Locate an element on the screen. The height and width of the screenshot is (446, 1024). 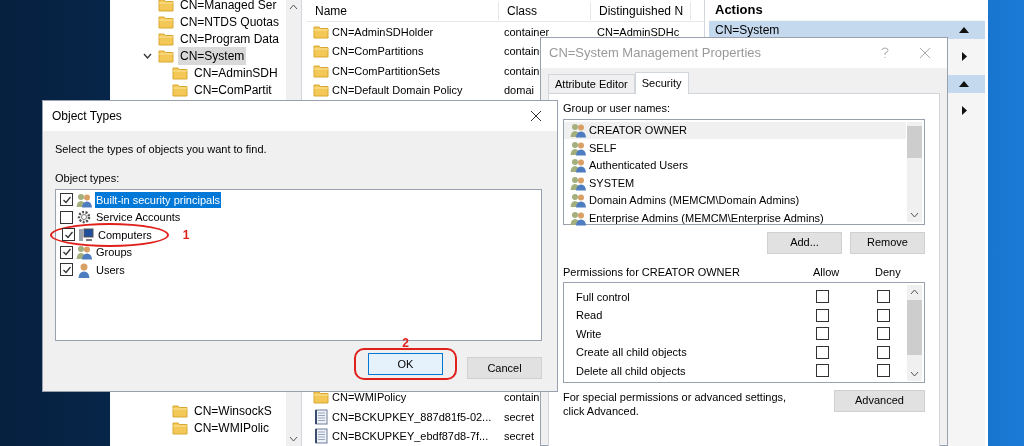
list-label: Object types: is located at coordinates (88, 178).